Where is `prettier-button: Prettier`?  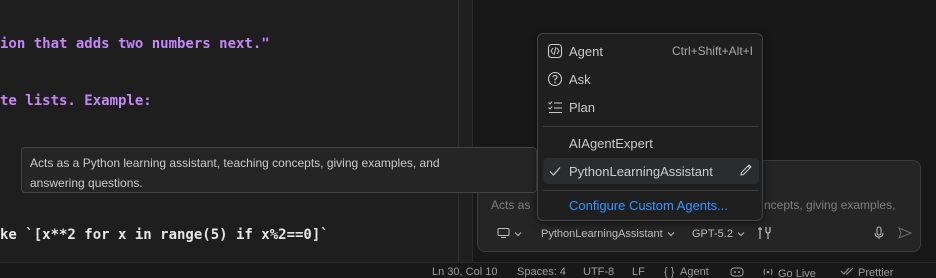
prettier-button: Prettier is located at coordinates (866, 272).